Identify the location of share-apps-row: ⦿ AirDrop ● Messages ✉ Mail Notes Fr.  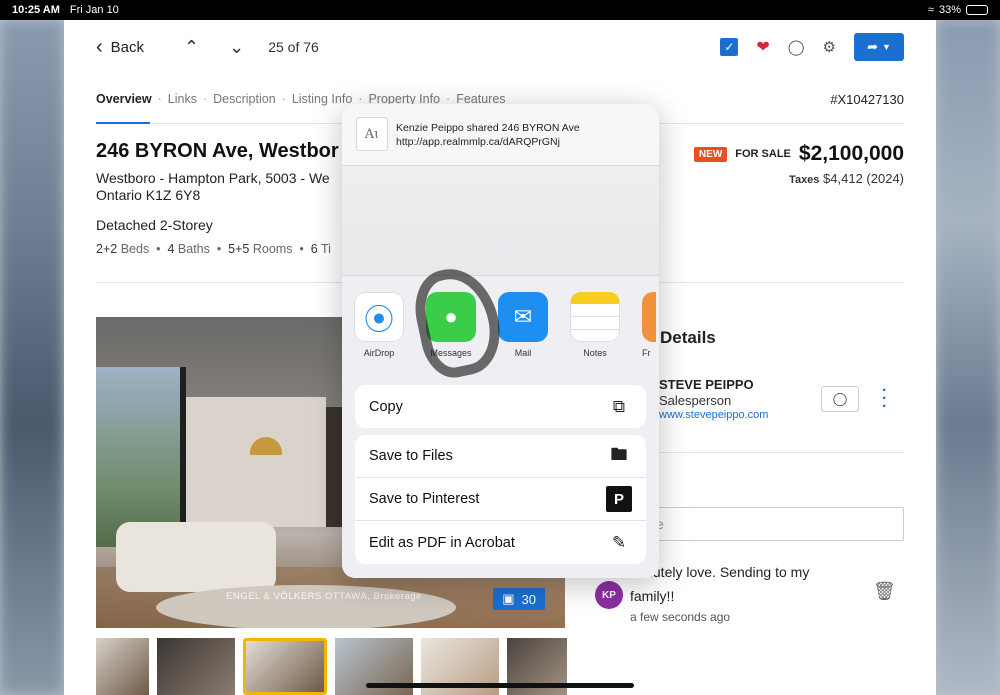
(505, 325).